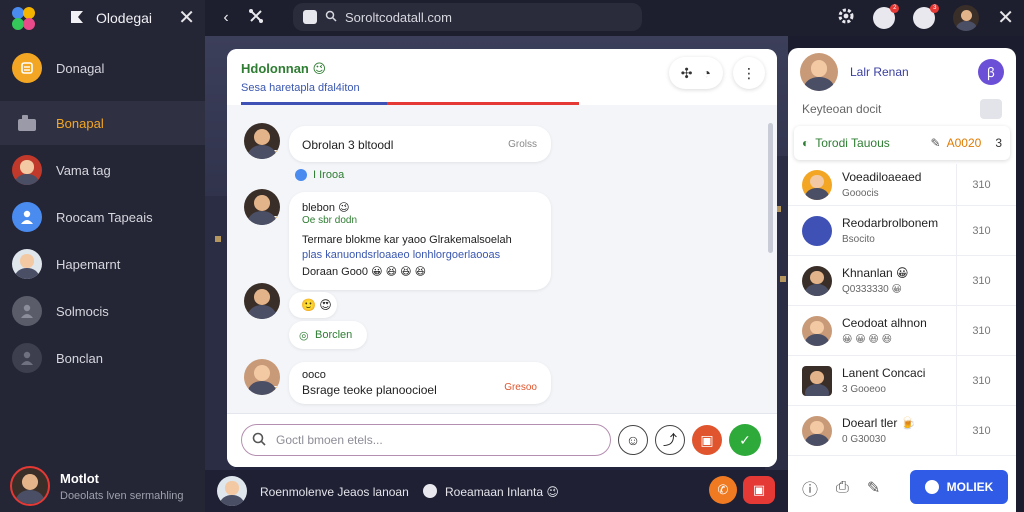 This screenshot has height=512, width=1024. What do you see at coordinates (695, 73) in the screenshot?
I see `chat-tools-pill: ✣ ◔` at bounding box center [695, 73].